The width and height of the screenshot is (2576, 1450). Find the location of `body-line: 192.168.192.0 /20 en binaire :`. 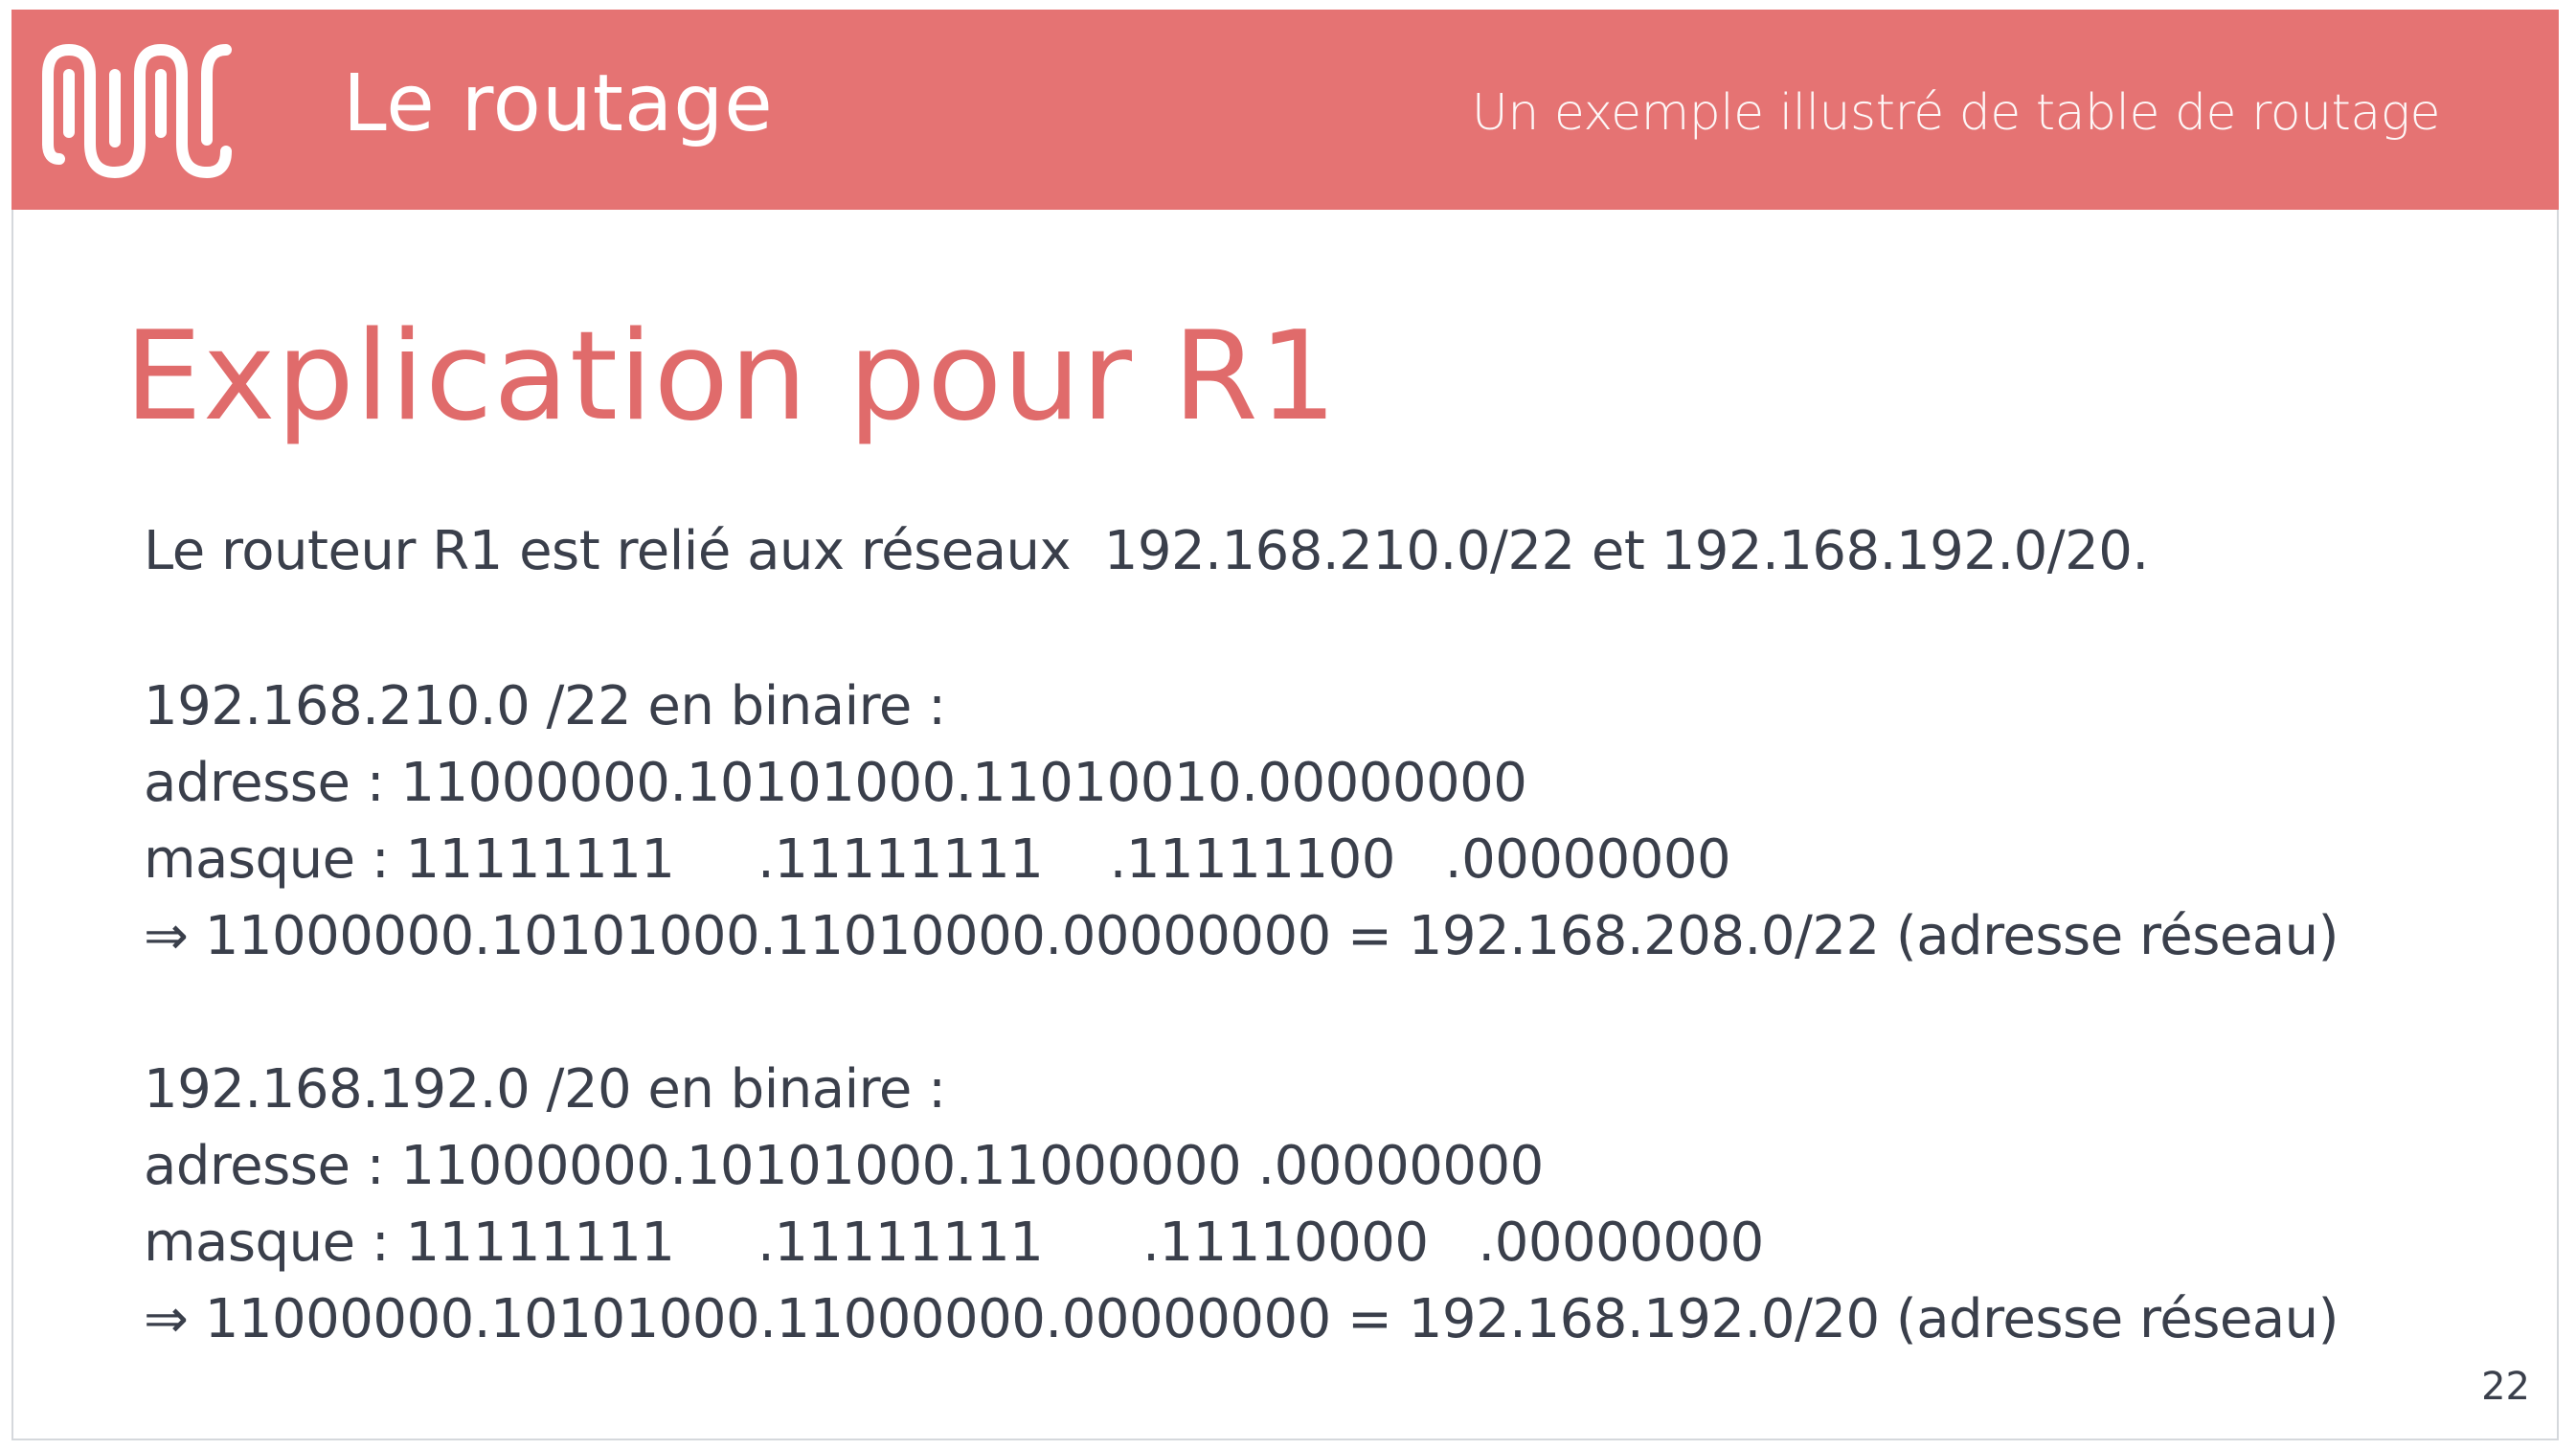

body-line: 192.168.192.0 /20 en binaire : is located at coordinates (545, 1089).